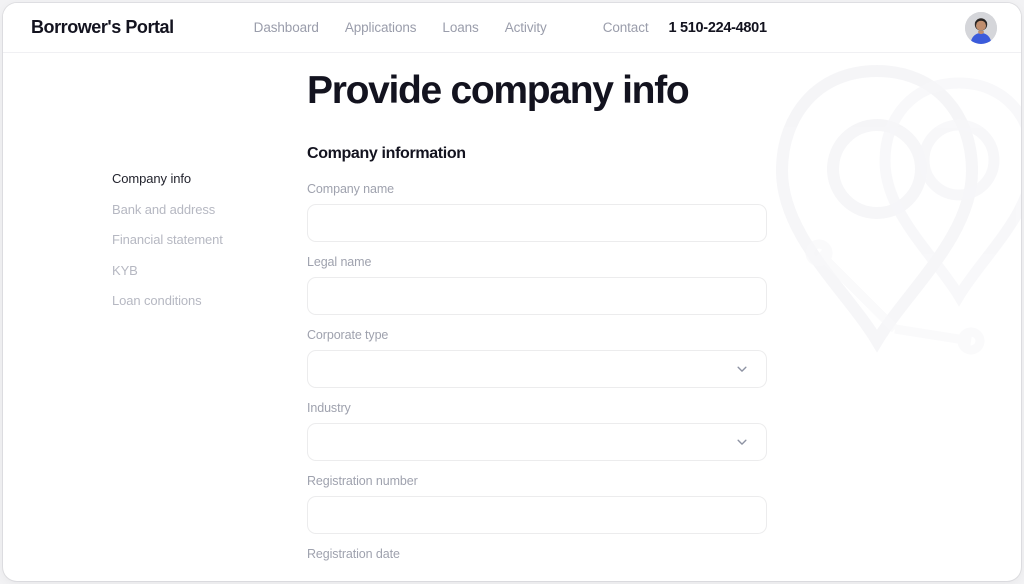 This screenshot has height=584, width=1024. Describe the element at coordinates (362, 481) in the screenshot. I see `field-label-registration-number: Registration number` at that location.